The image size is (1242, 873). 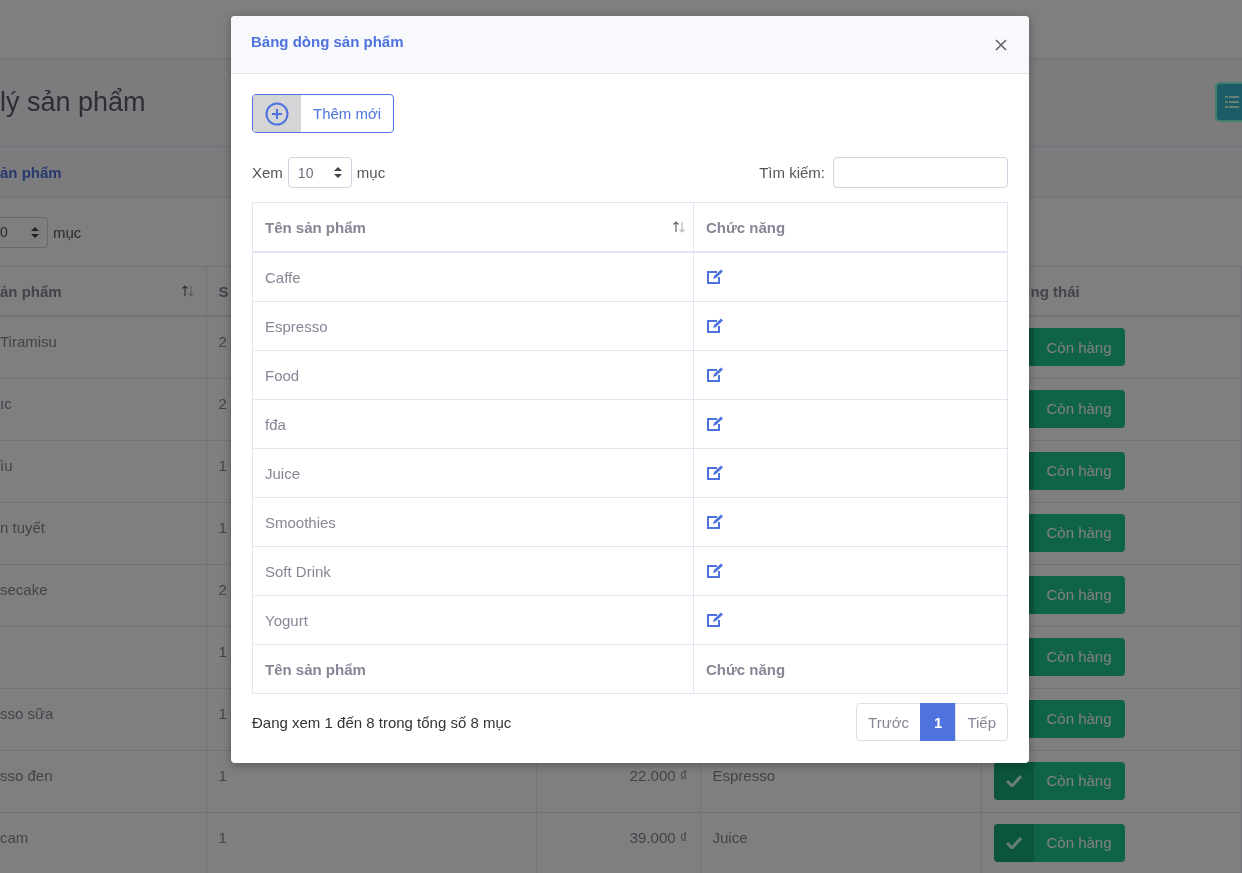 I want to click on column-footer: Tên sản phẩm, so click(x=315, y=669).